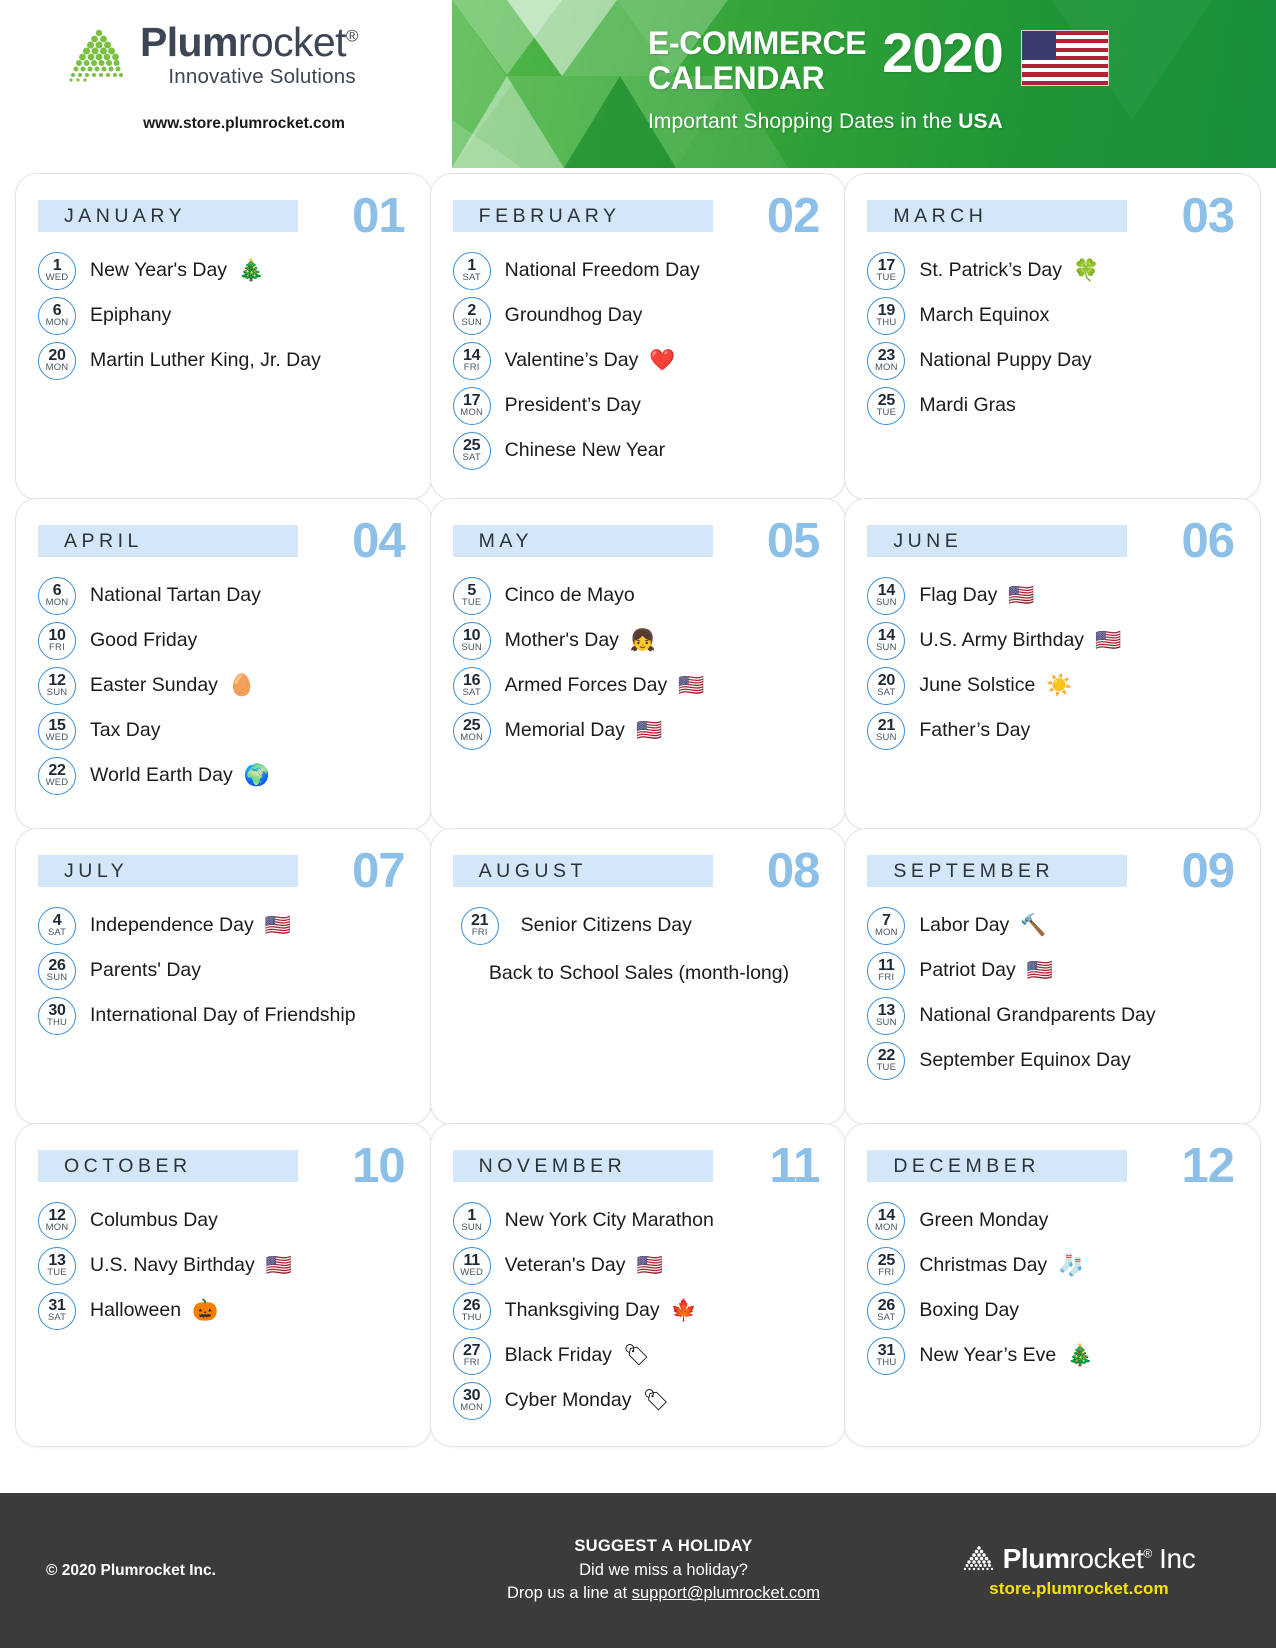 The height and width of the screenshot is (1648, 1276). I want to click on event-row: 13 TUE U.S. Navy Birthday 🇺🇸, so click(225, 1265).